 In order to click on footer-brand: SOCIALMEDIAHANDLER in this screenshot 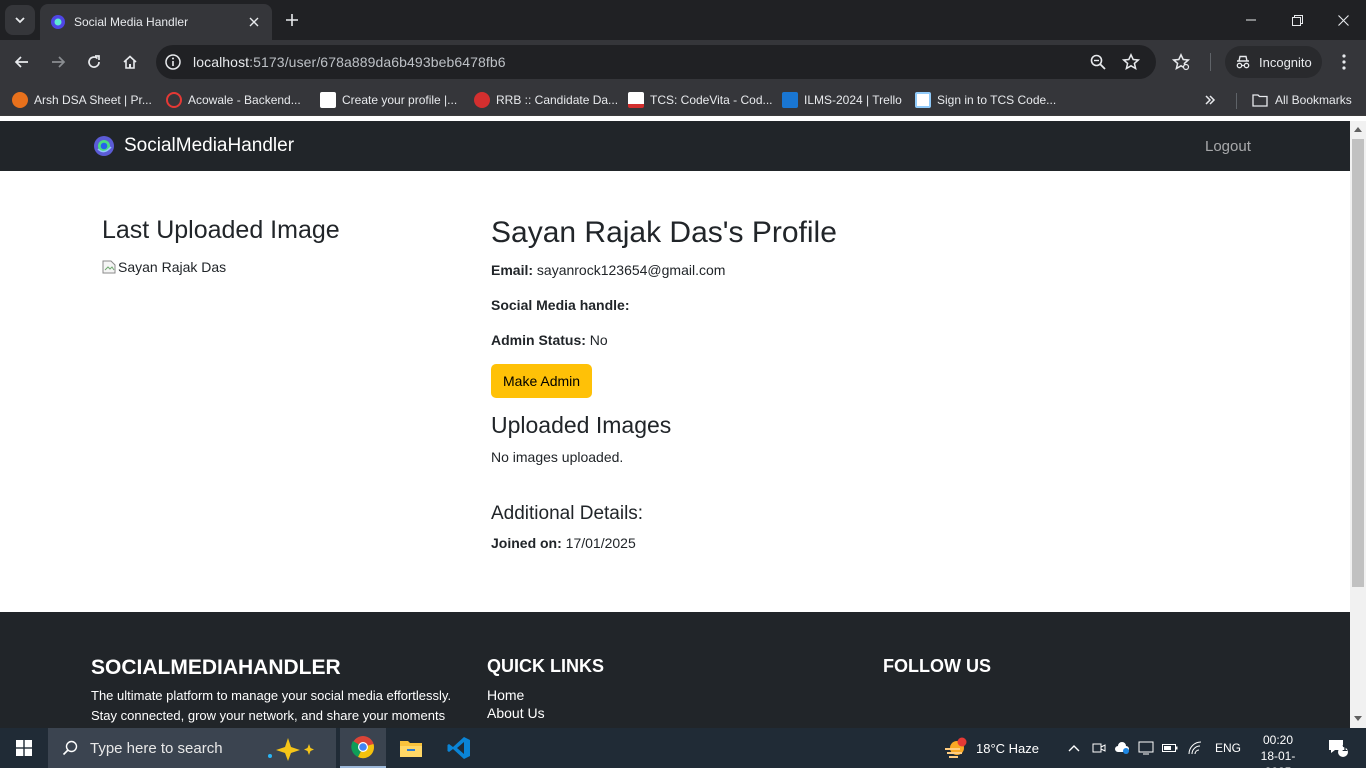, I will do `click(216, 667)`.